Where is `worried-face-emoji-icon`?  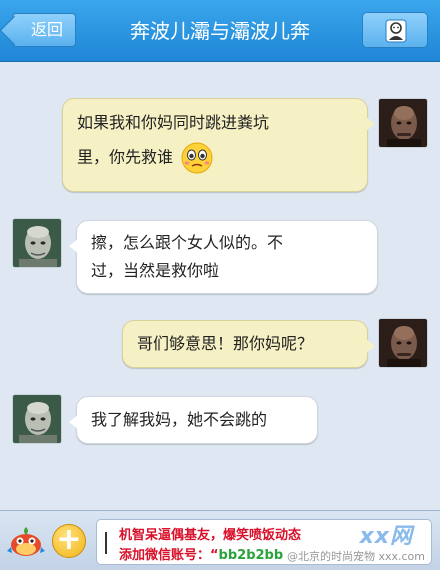
worried-face-emoji-icon is located at coordinates (197, 158).